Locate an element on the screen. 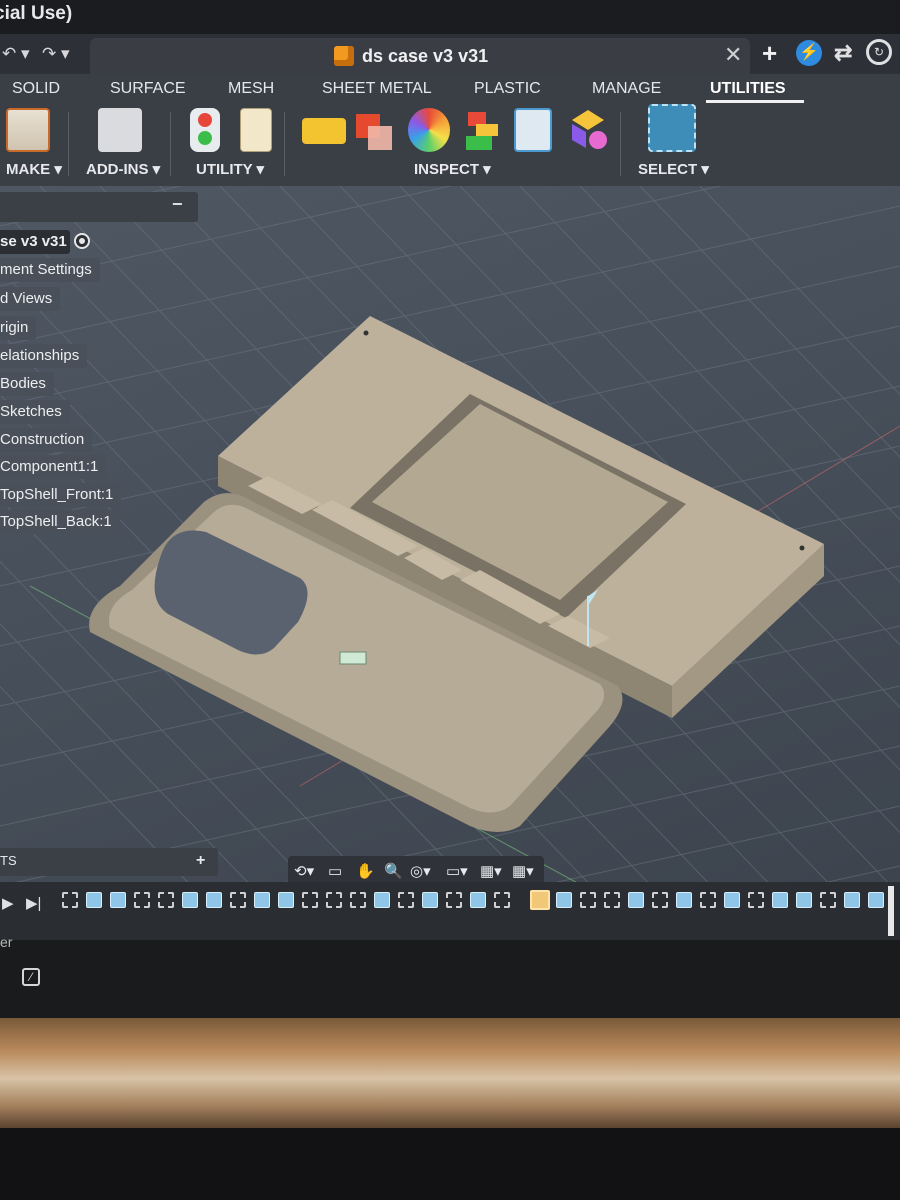 The width and height of the screenshot is (900, 1200). active-radio-icon is located at coordinates (82, 241).